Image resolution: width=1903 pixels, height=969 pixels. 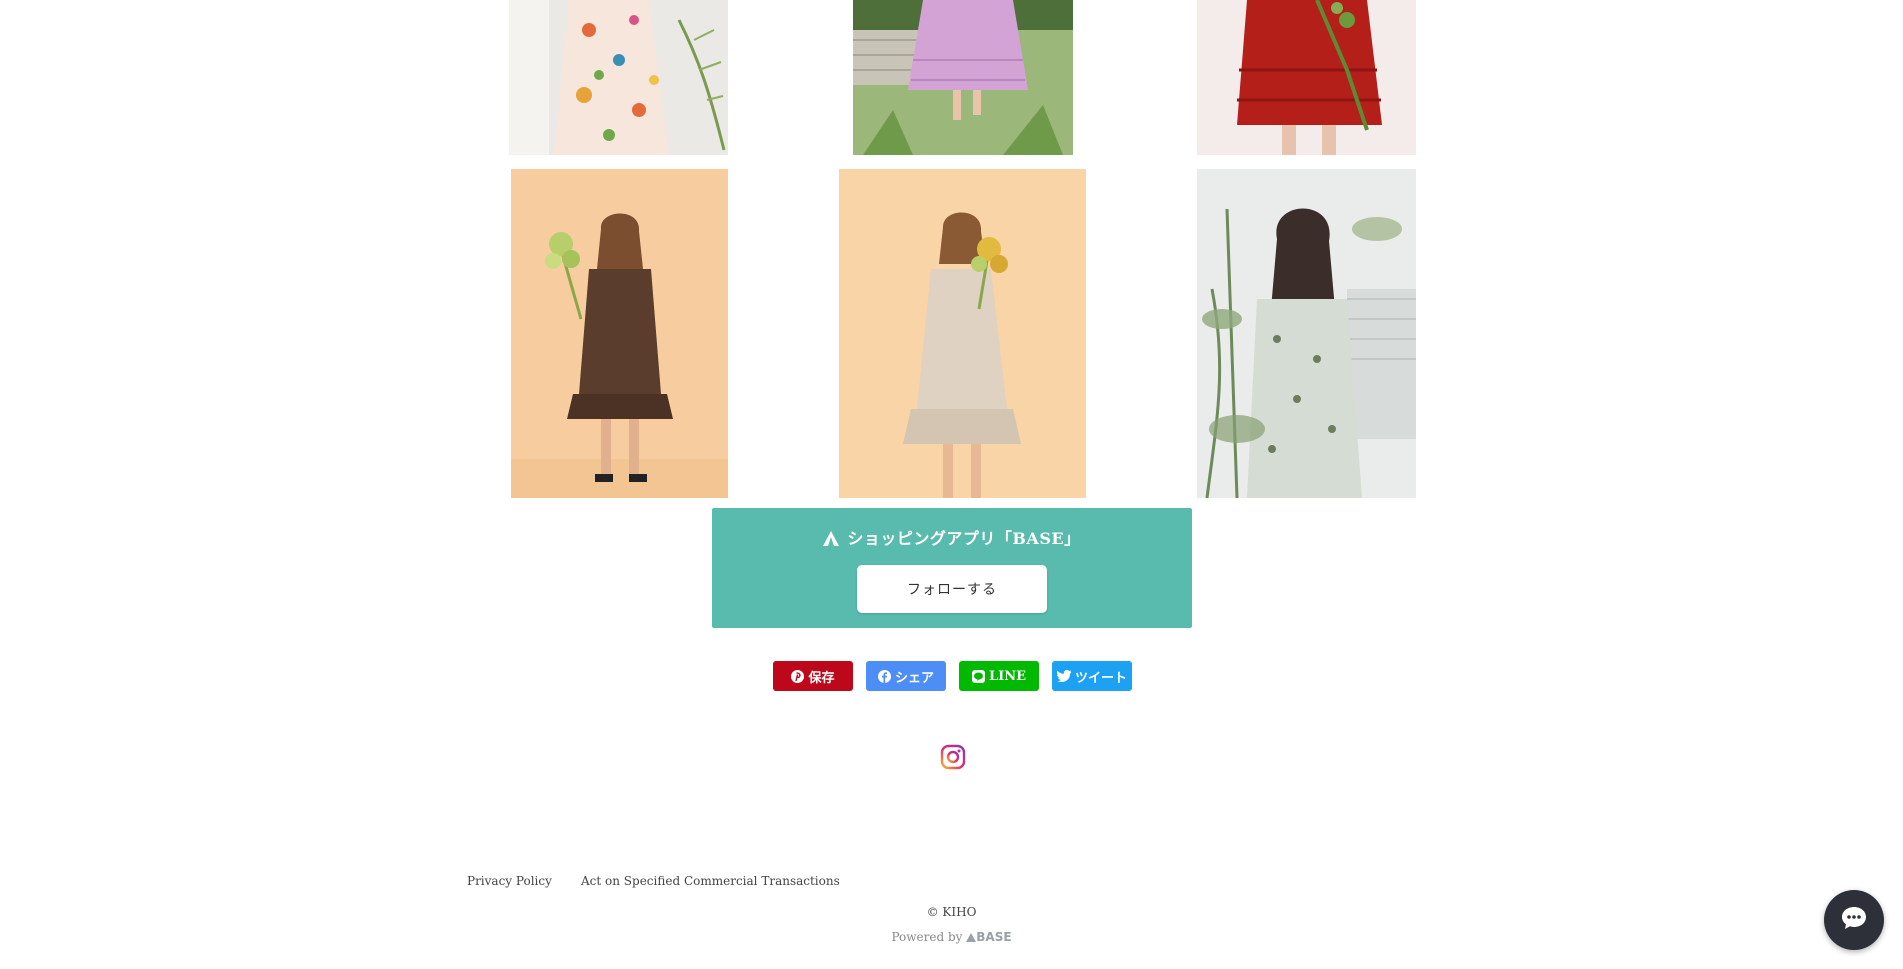 I want to click on app-banner-title-text: ショッピングアプリ「BASE」, so click(x=964, y=538).